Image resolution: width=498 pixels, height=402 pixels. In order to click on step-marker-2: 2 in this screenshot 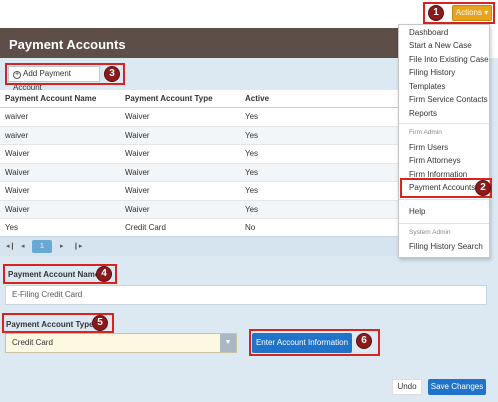, I will do `click(483, 188)`.